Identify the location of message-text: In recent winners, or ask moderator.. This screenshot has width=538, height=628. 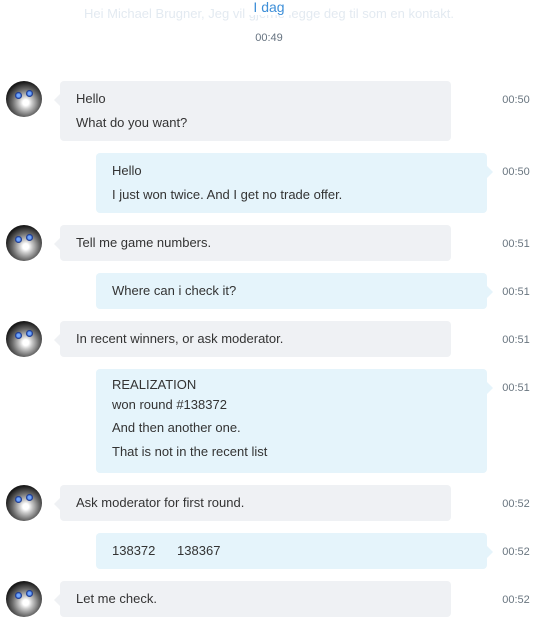
(180, 338).